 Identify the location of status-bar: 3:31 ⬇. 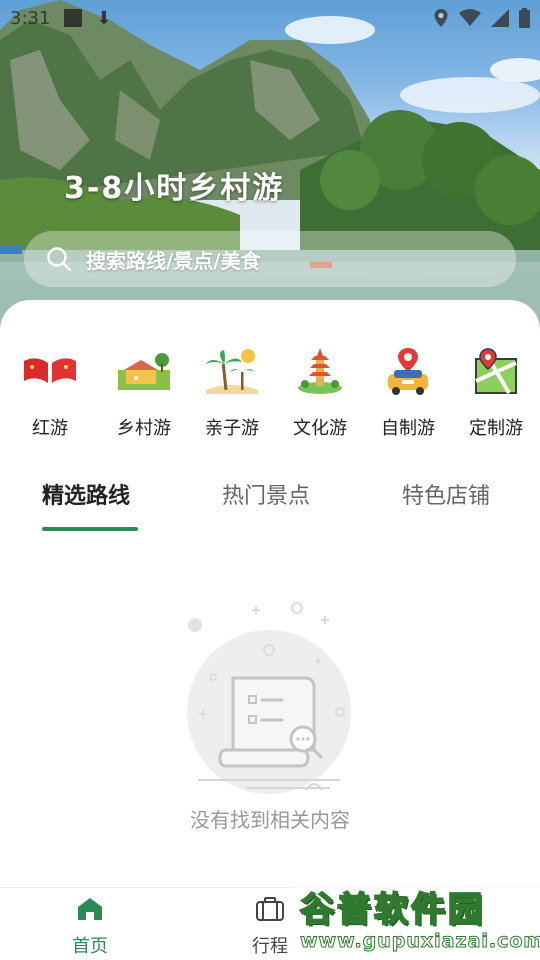
(270, 18).